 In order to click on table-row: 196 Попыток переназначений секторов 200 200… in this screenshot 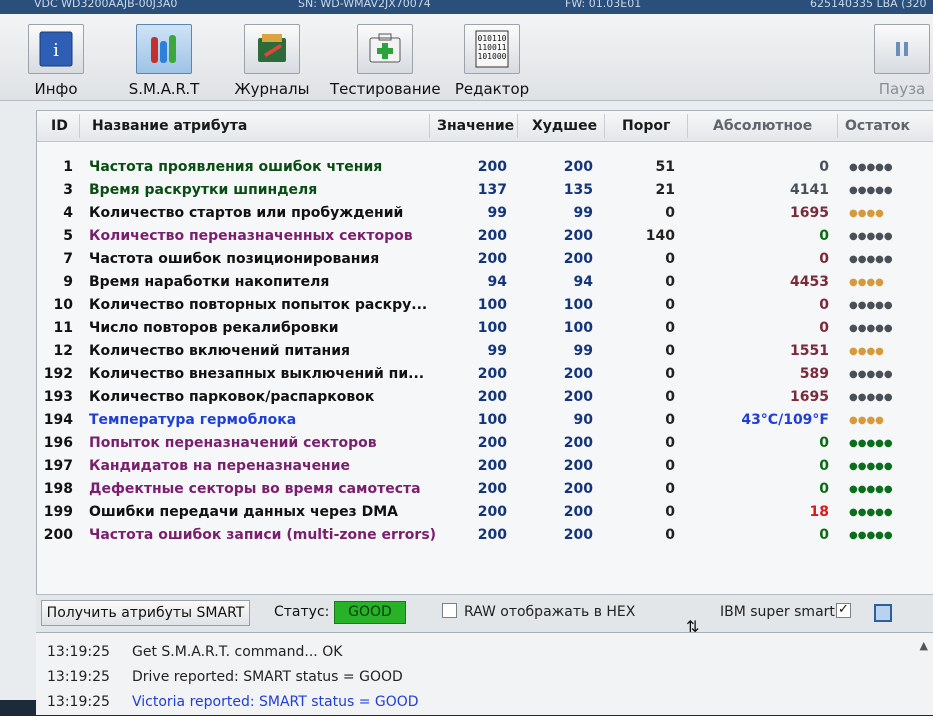, I will do `click(485, 443)`.